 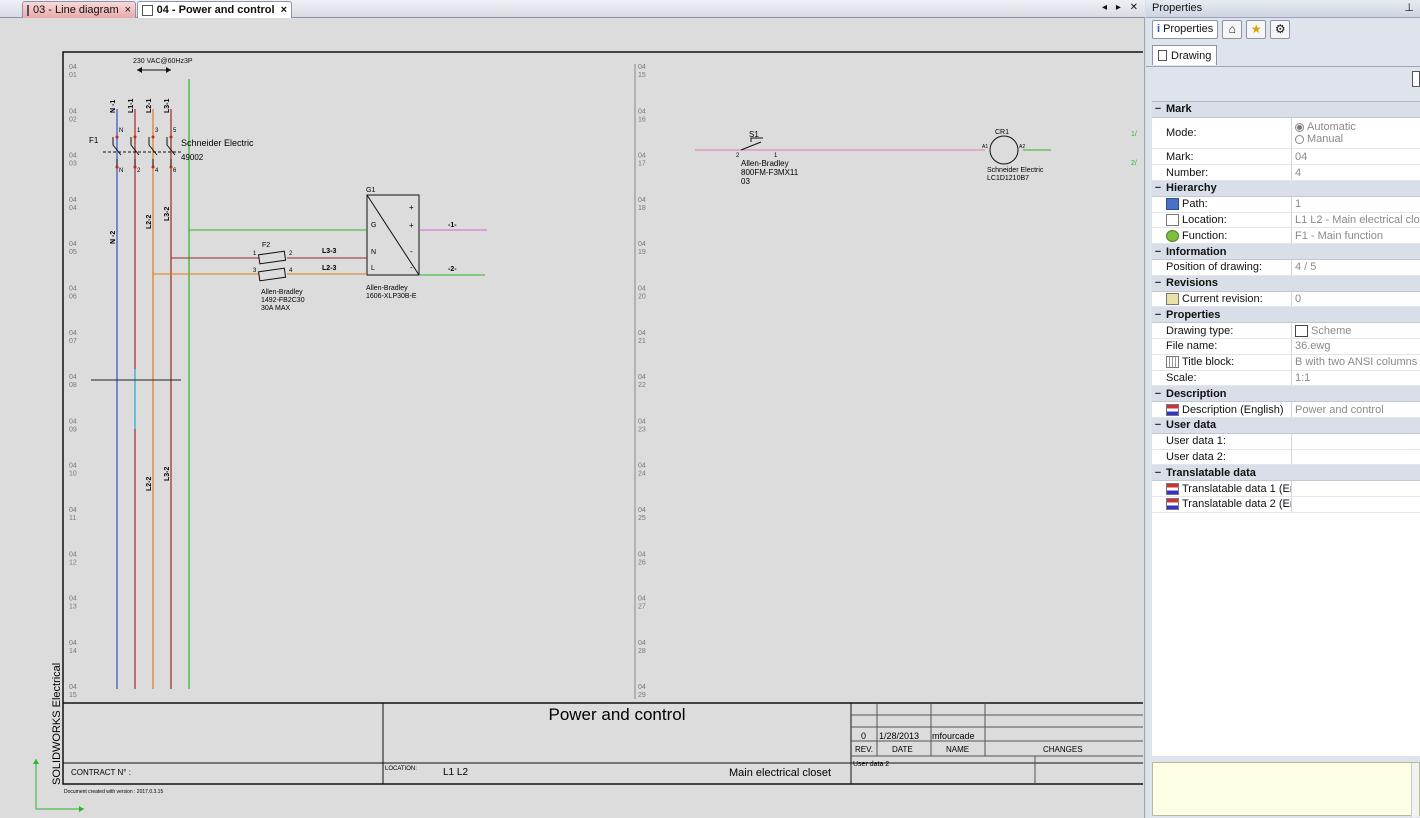 I want to click on wire-l31: L3-1, so click(x=167, y=106).